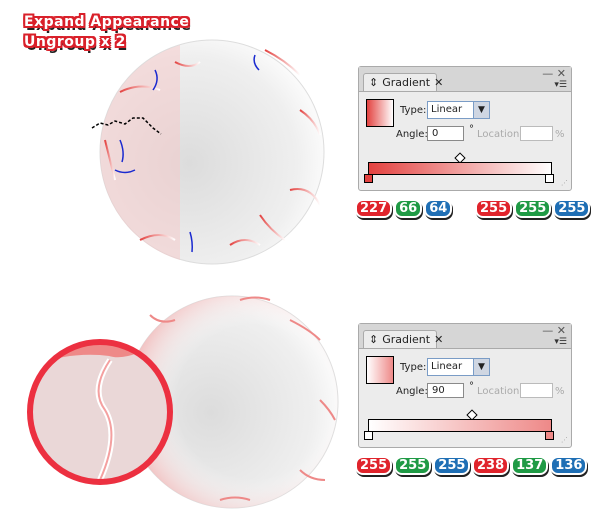 This screenshot has height=530, width=600. I want to click on start-rgb-values: 227 66 64, so click(404, 208).